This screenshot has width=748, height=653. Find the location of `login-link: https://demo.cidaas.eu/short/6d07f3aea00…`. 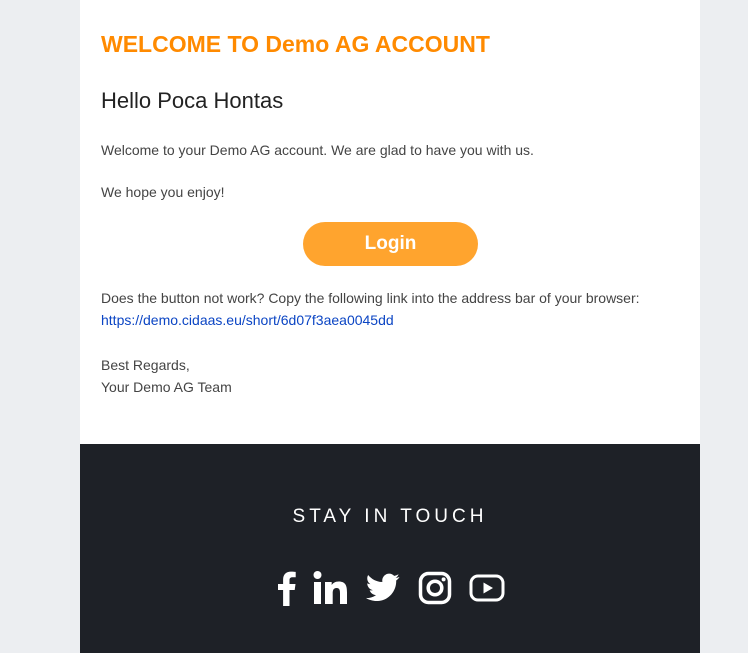

login-link: https://demo.cidaas.eu/short/6d07f3aea00… is located at coordinates (247, 320).